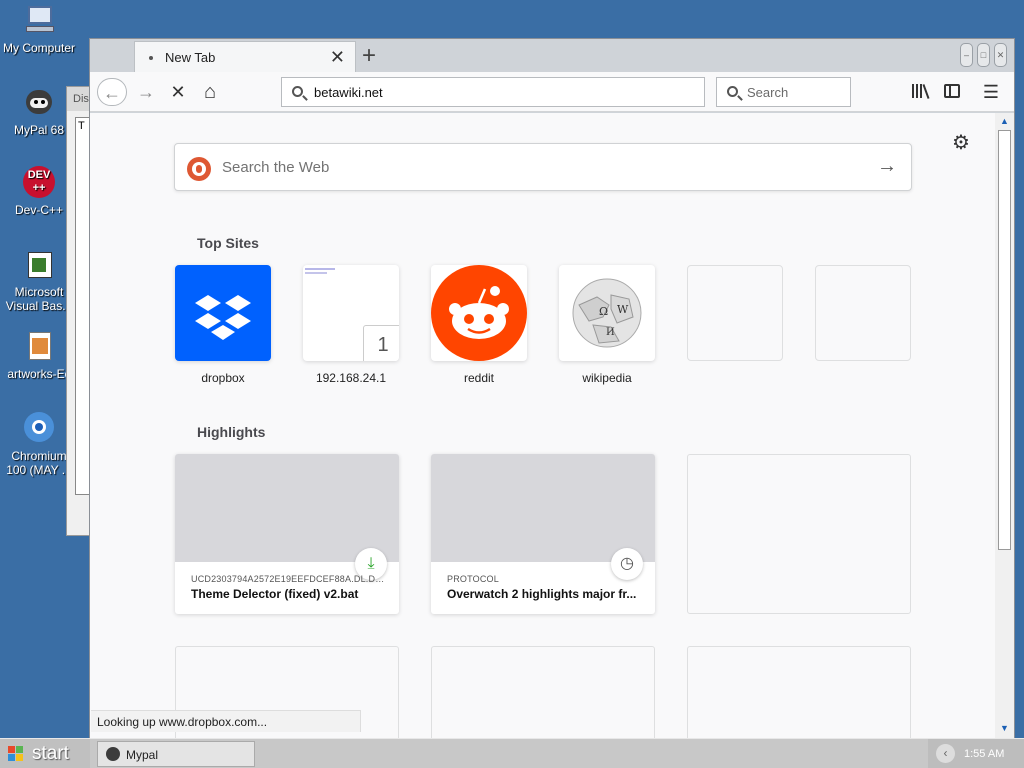 This screenshot has height=768, width=1024. What do you see at coordinates (991, 92) in the screenshot?
I see `menu-button: ☰` at bounding box center [991, 92].